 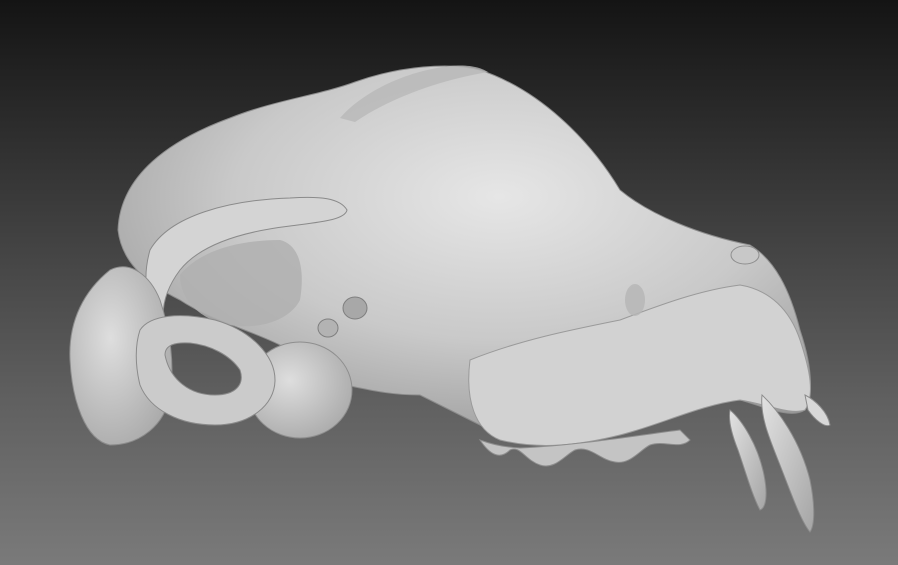 What do you see at coordinates (635, 300) in the screenshot?
I see `orbit-ridge` at bounding box center [635, 300].